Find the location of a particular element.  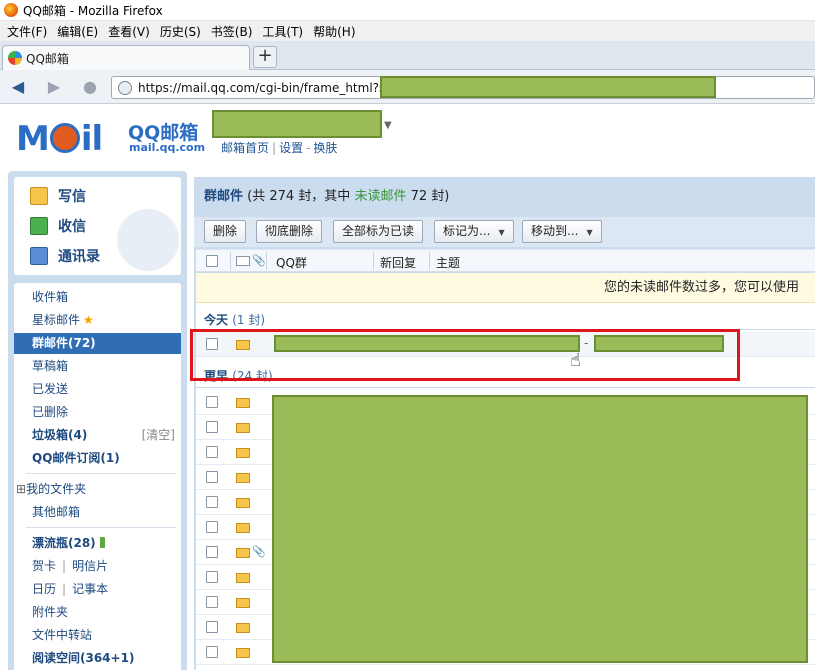

back-arrow-icon: ◀ is located at coordinates (18, 87).